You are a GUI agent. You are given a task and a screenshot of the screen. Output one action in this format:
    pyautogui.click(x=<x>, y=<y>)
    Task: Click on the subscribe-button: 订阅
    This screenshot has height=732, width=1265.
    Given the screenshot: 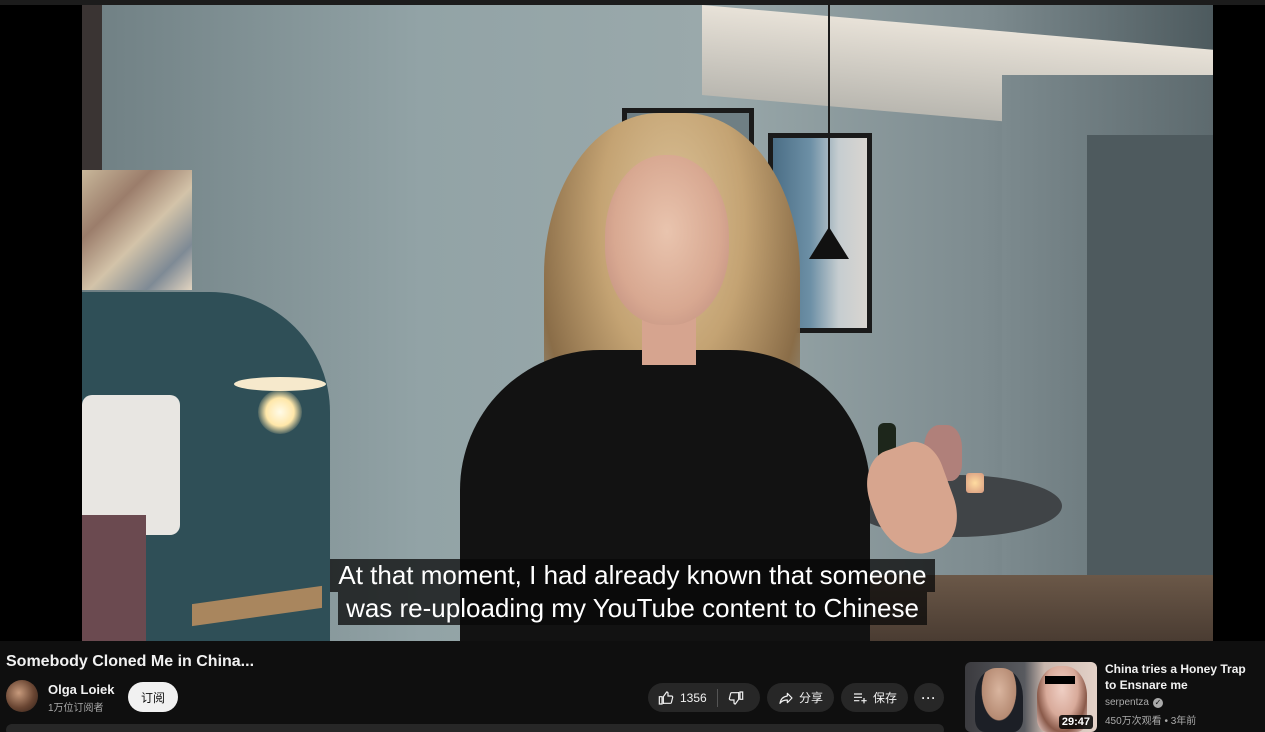 What is the action you would take?
    pyautogui.click(x=153, y=697)
    